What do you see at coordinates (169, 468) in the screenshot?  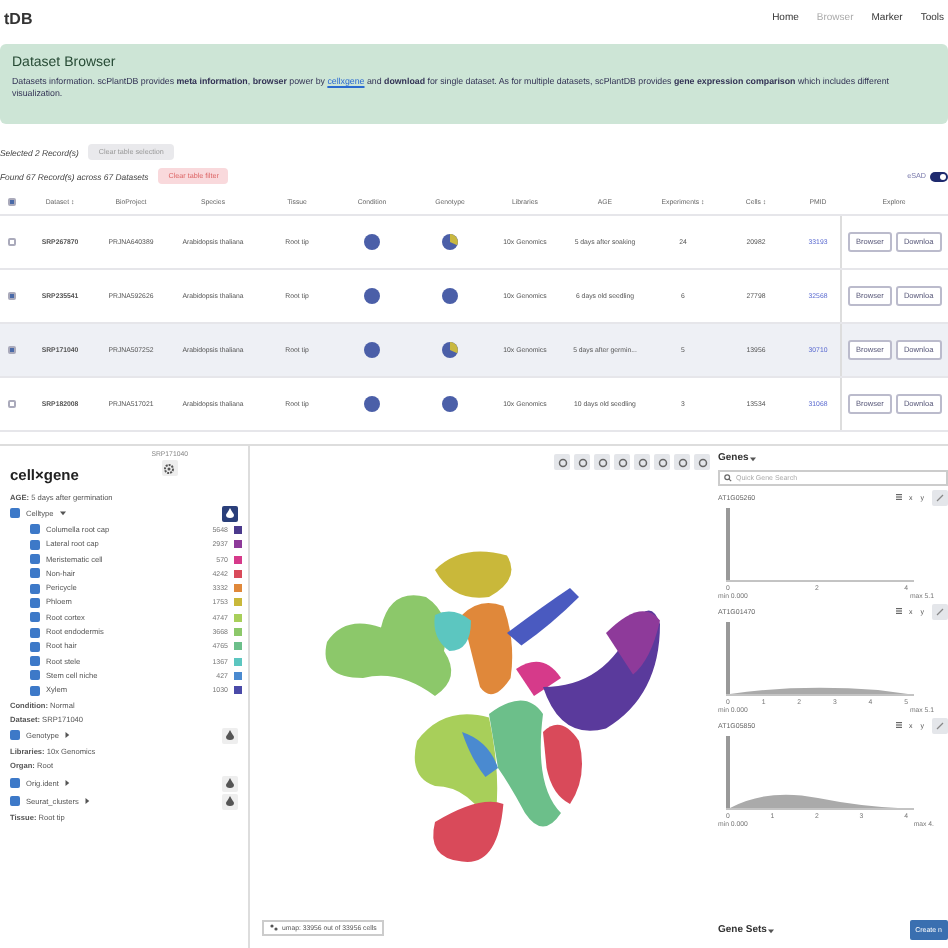 I see `settings-button` at bounding box center [169, 468].